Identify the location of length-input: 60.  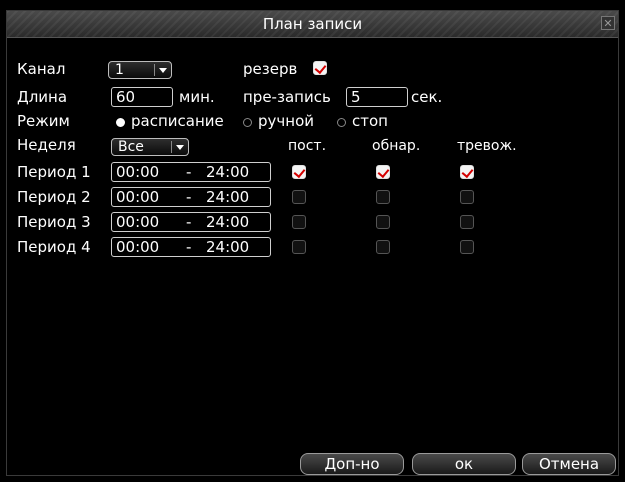
(142, 97).